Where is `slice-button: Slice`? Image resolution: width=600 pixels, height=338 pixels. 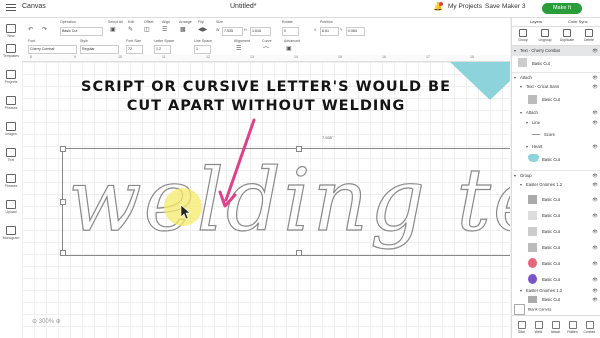
slice-button: Slice is located at coordinates (521, 327).